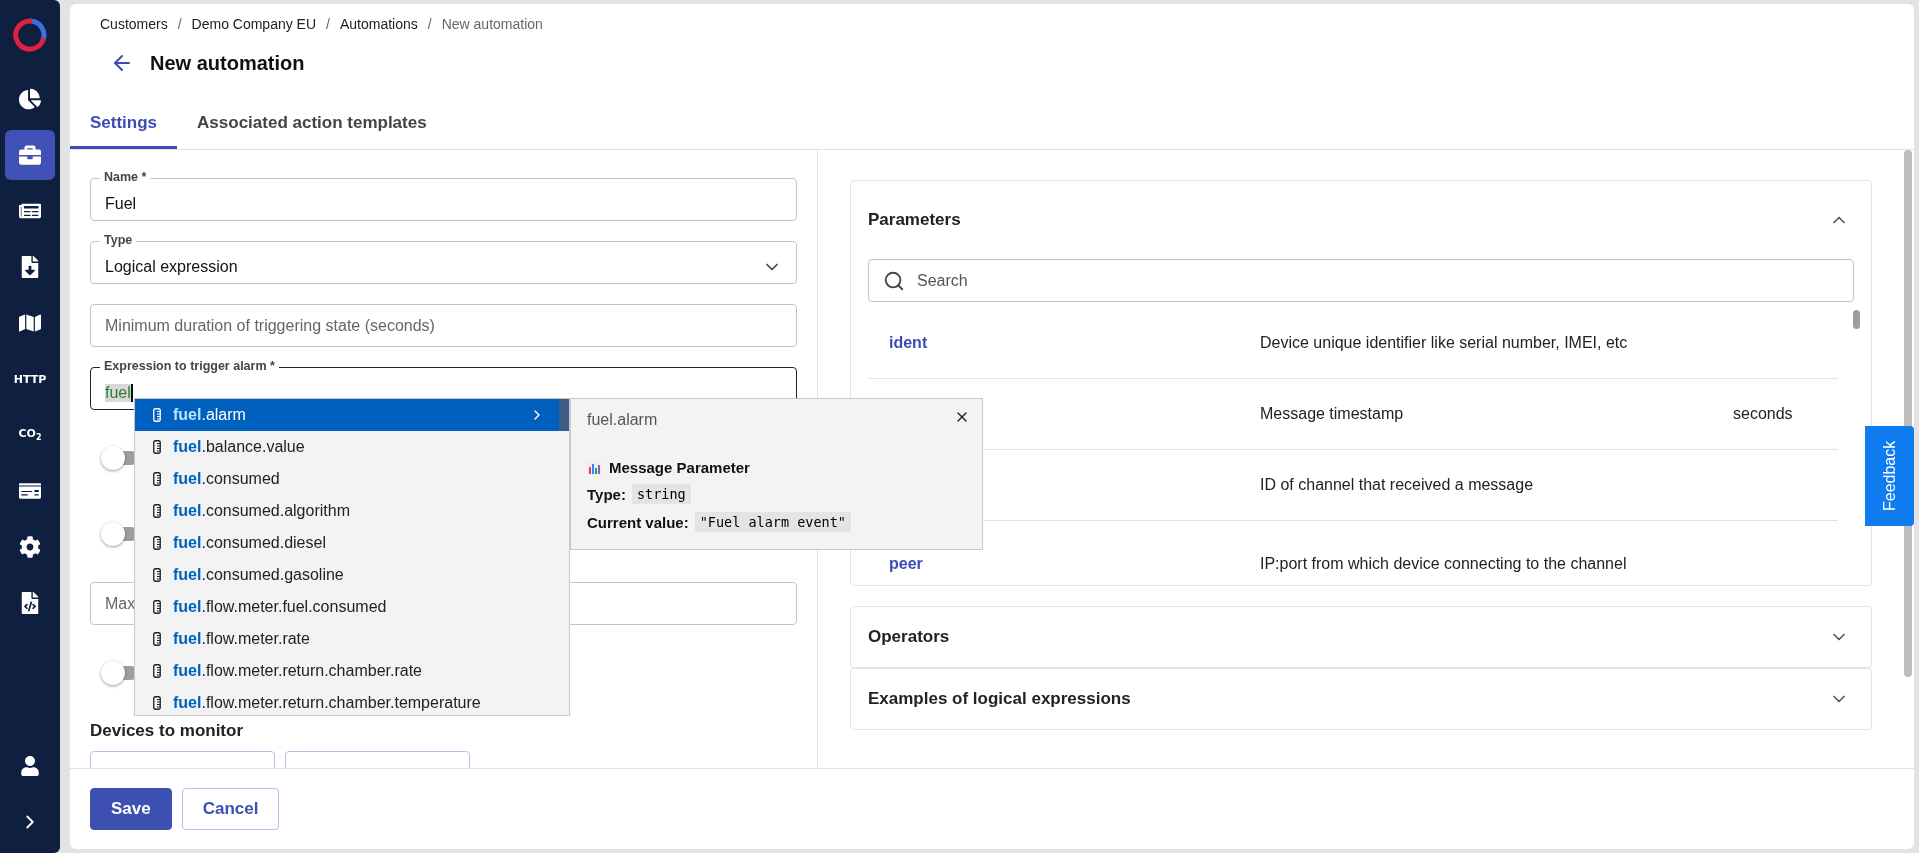 The image size is (1919, 853). Describe the element at coordinates (30, 35) in the screenshot. I see `logo` at that location.